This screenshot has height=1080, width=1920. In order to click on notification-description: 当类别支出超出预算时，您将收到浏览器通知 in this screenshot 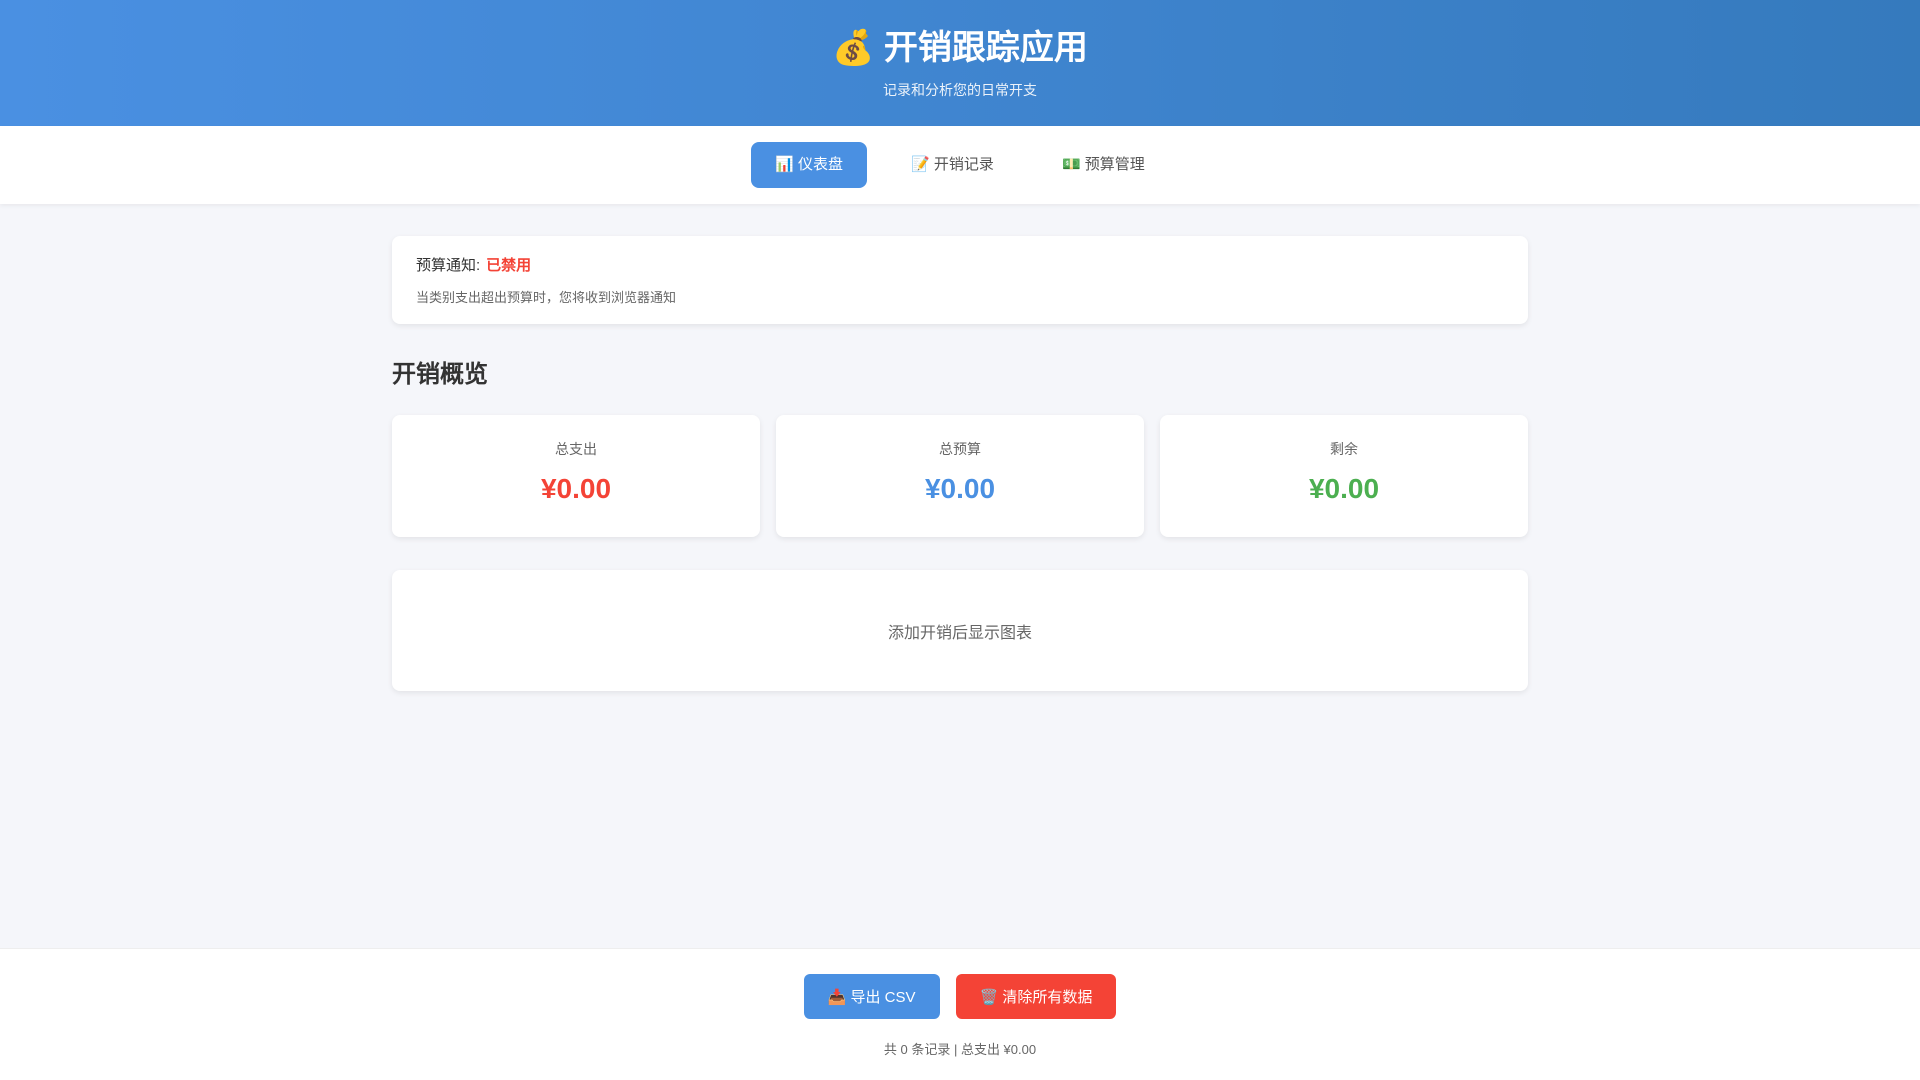, I will do `click(546, 297)`.